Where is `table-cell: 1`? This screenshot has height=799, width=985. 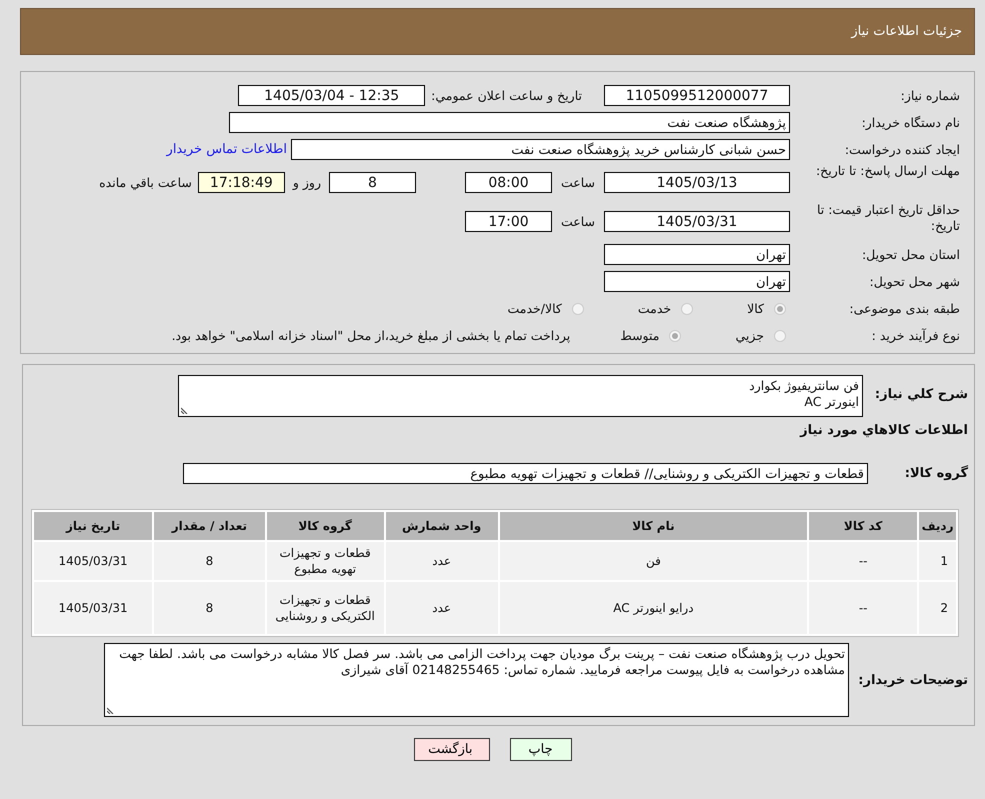 table-cell: 1 is located at coordinates (937, 561).